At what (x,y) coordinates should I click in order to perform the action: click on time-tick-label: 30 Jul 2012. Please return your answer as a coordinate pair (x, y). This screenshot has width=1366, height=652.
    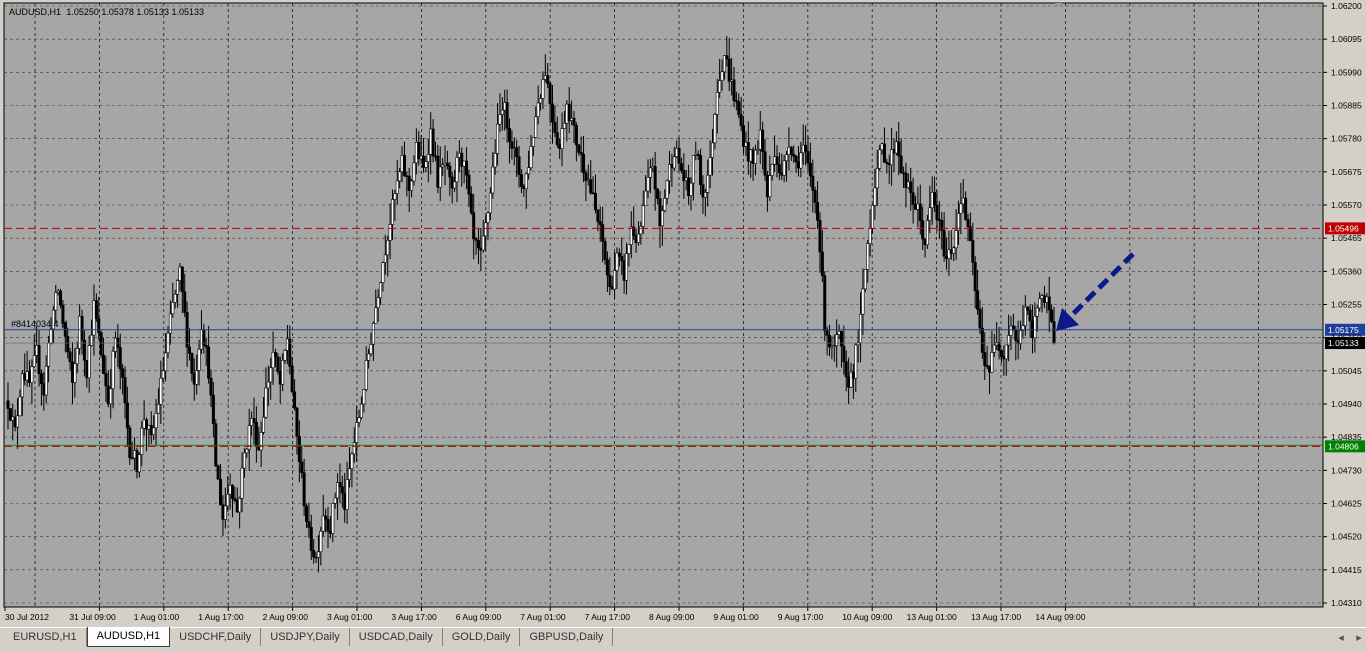
    Looking at the image, I should click on (27, 617).